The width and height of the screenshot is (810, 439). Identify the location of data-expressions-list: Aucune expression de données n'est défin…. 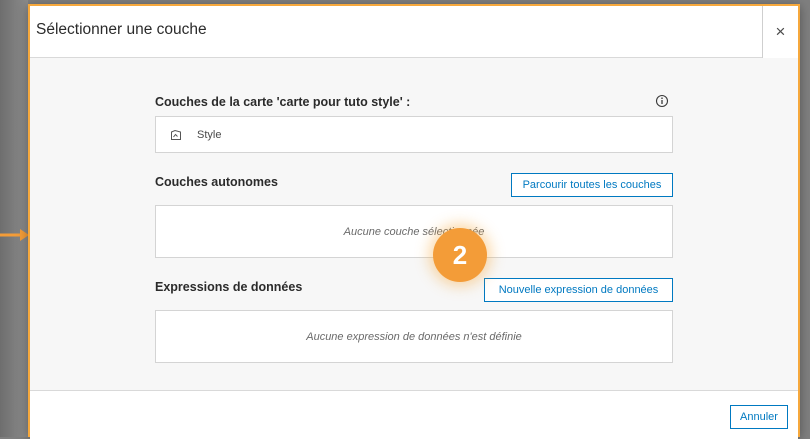
(414, 336).